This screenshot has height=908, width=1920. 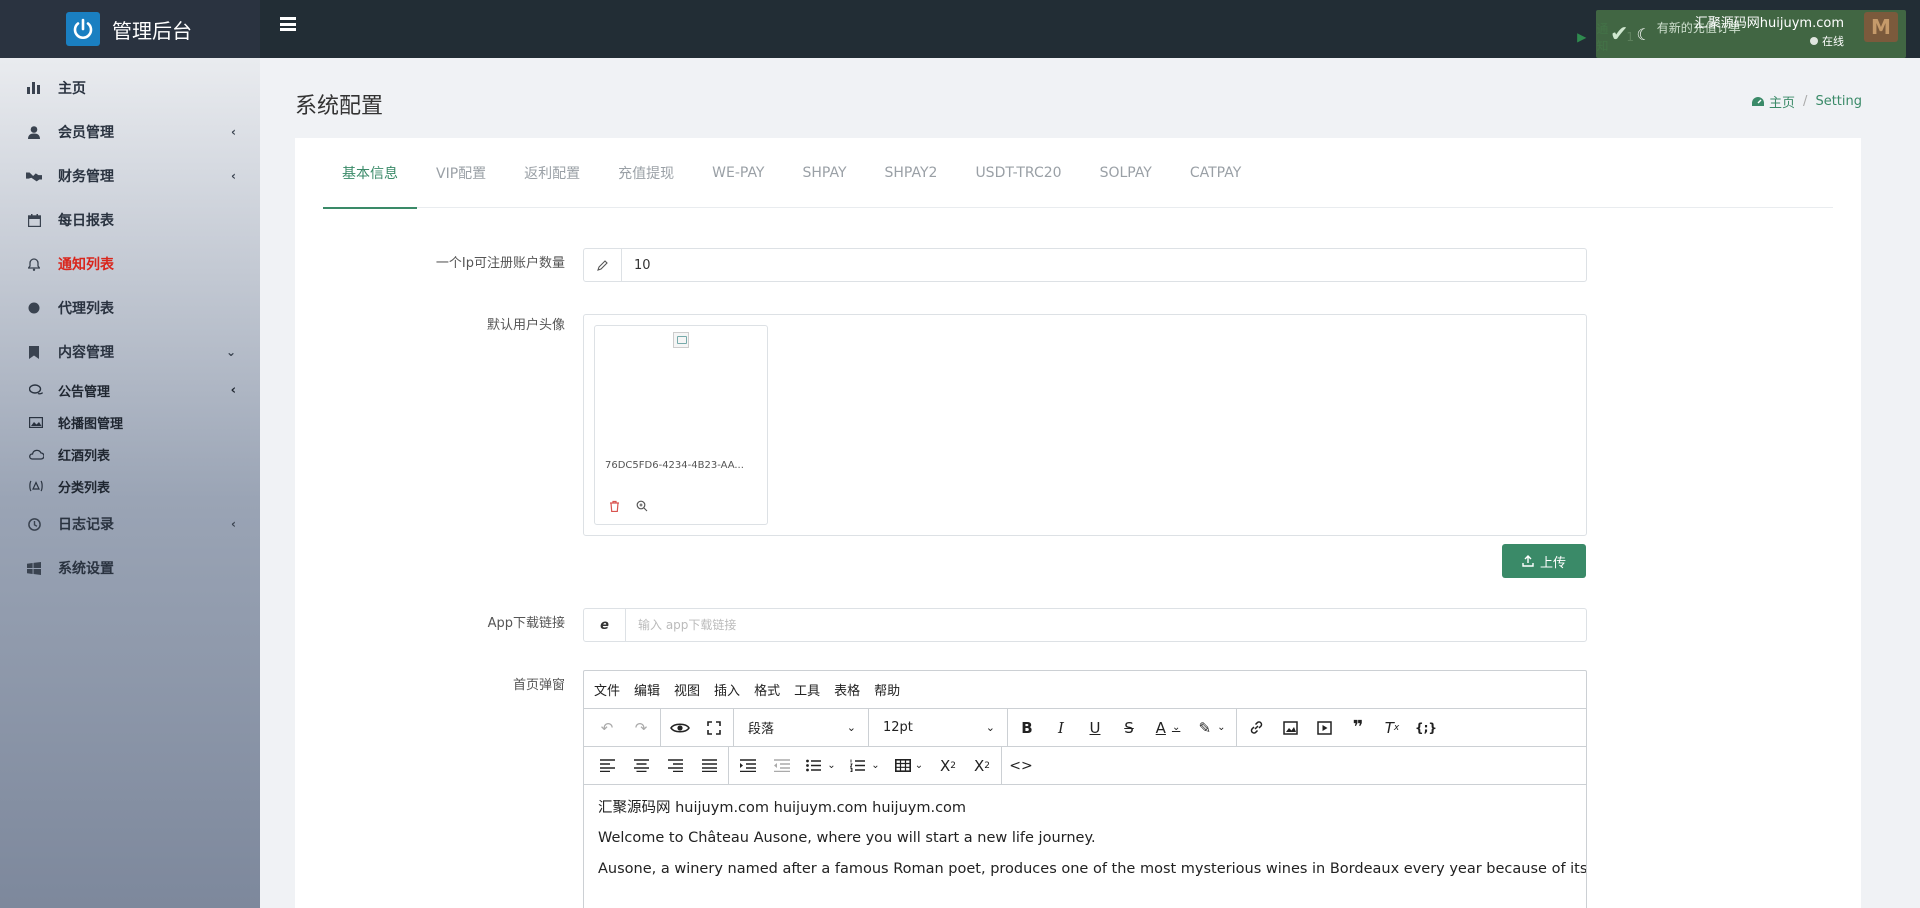 What do you see at coordinates (605, 625) in the screenshot?
I see `ie-icon: e` at bounding box center [605, 625].